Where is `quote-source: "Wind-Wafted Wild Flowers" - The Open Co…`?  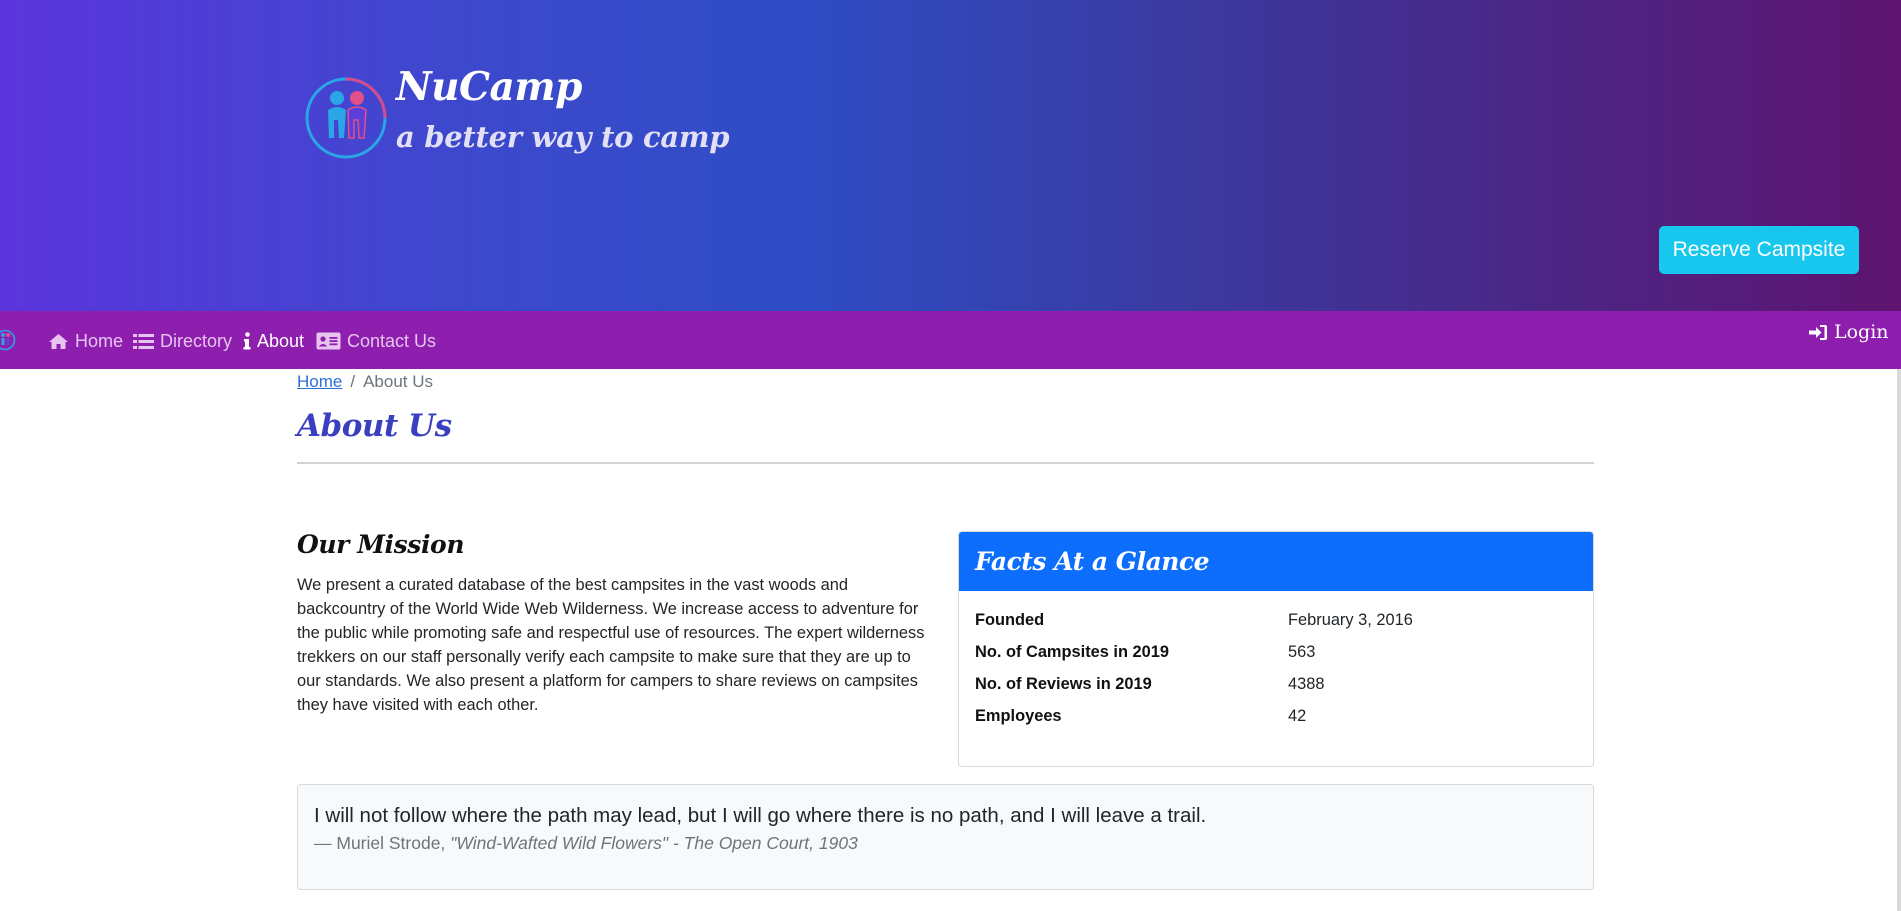
quote-source: "Wind-Wafted Wild Flowers" - The Open Co… is located at coordinates (654, 843).